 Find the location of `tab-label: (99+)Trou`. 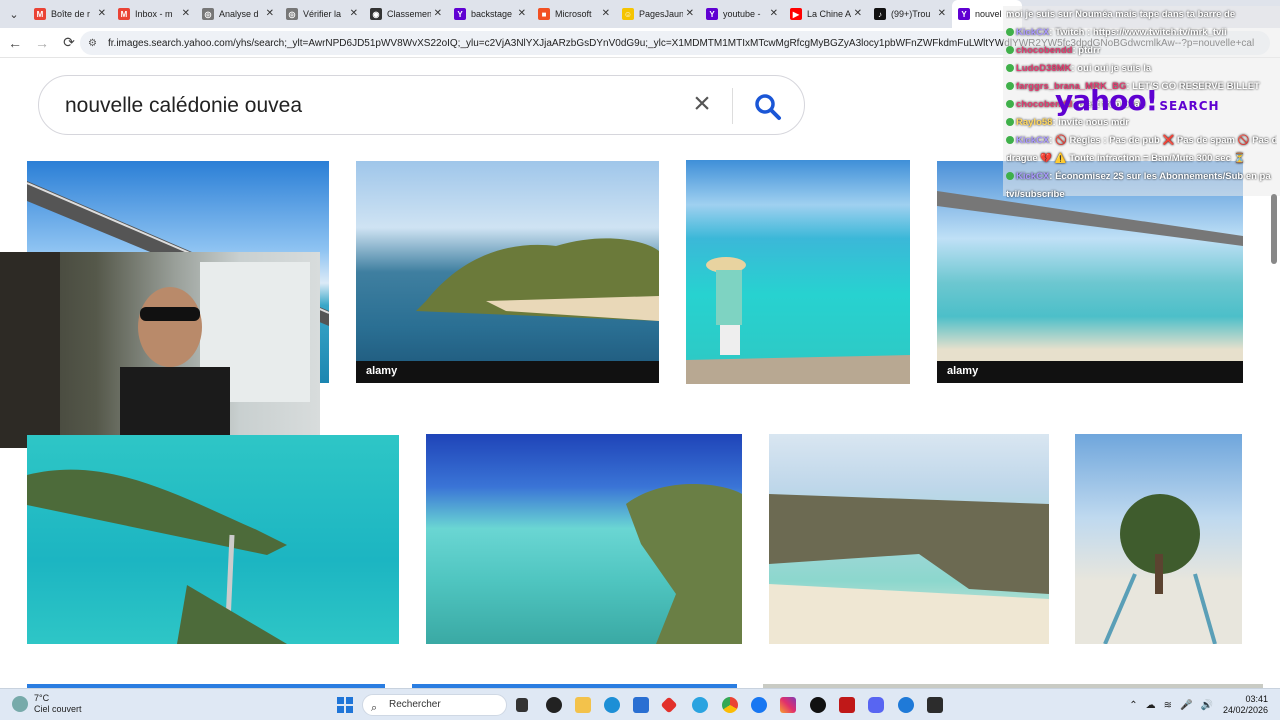

tab-label: (99+)Trou is located at coordinates (911, 14).